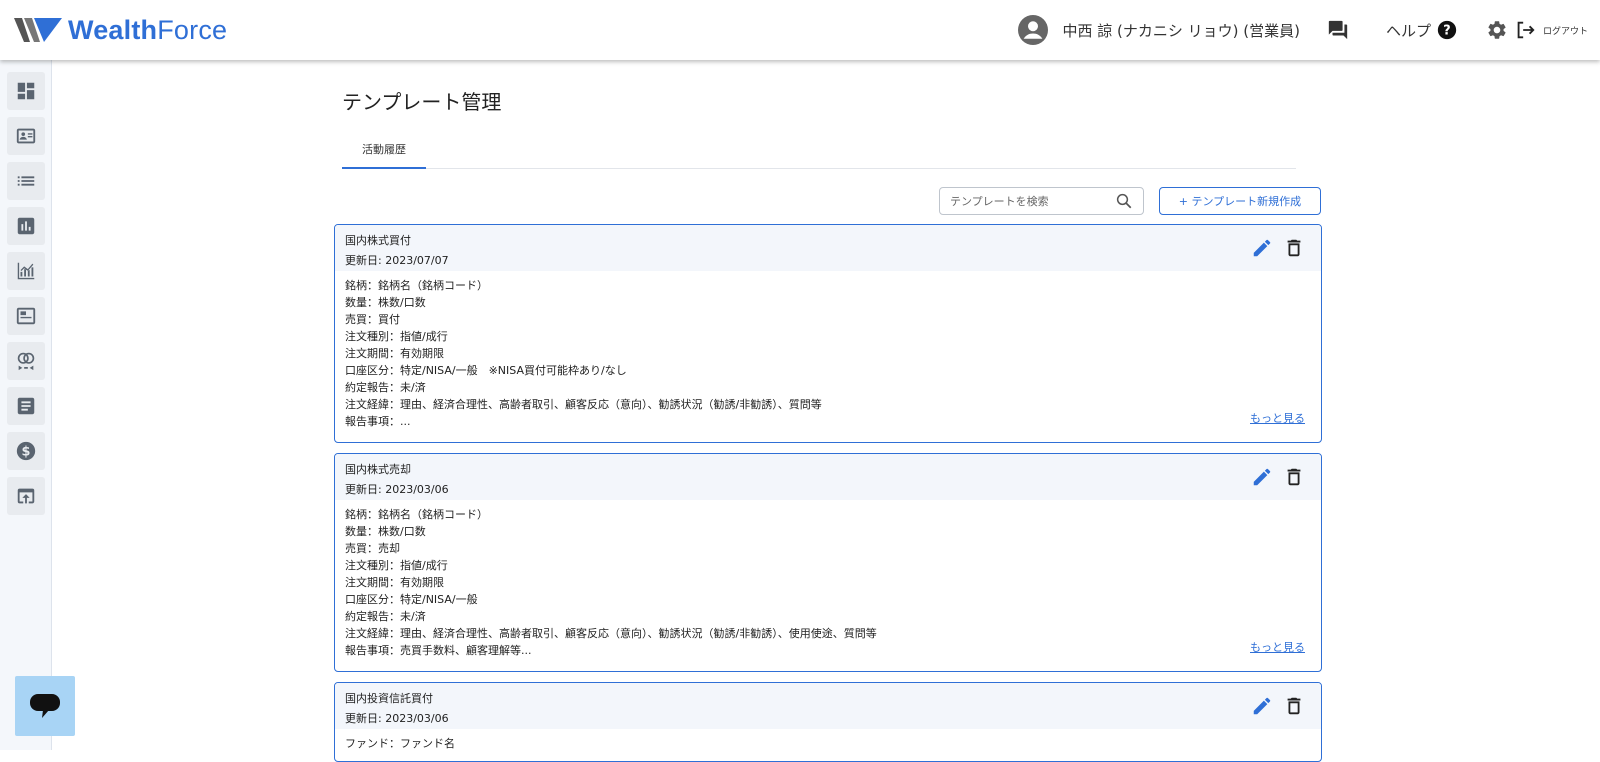 The height and width of the screenshot is (762, 1600). I want to click on article-icon, so click(26, 406).